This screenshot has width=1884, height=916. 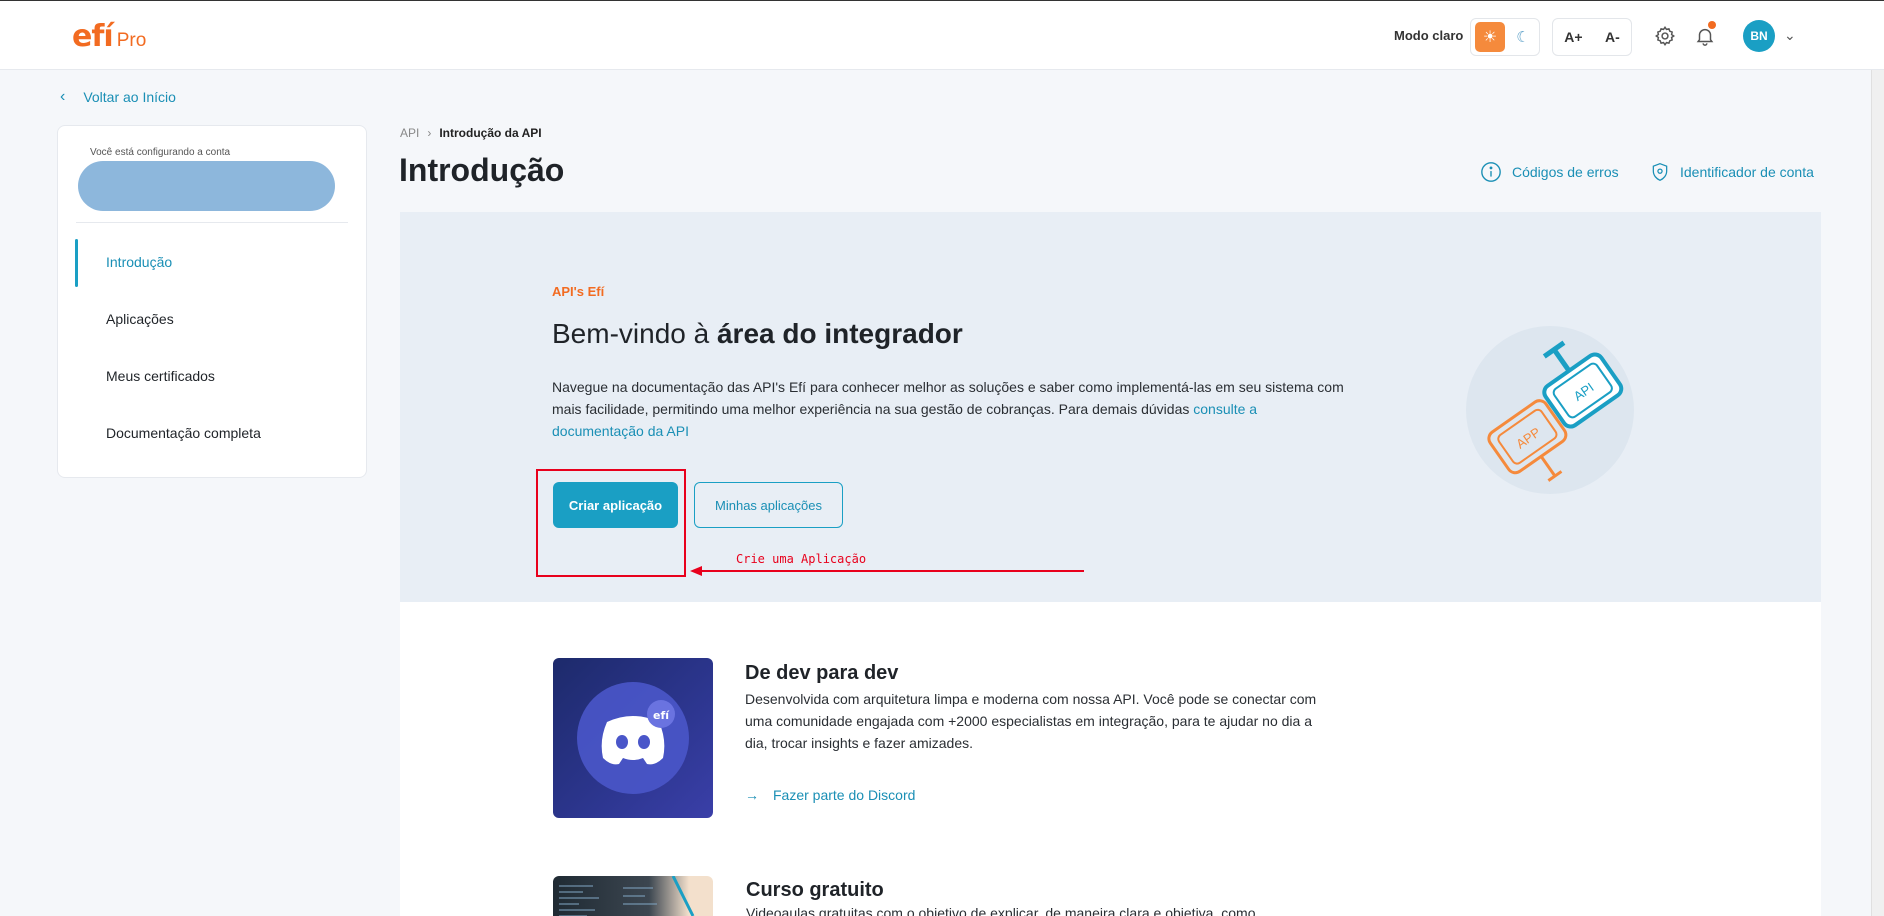 What do you see at coordinates (815, 890) in the screenshot?
I see `card-title: Curso gratuito` at bounding box center [815, 890].